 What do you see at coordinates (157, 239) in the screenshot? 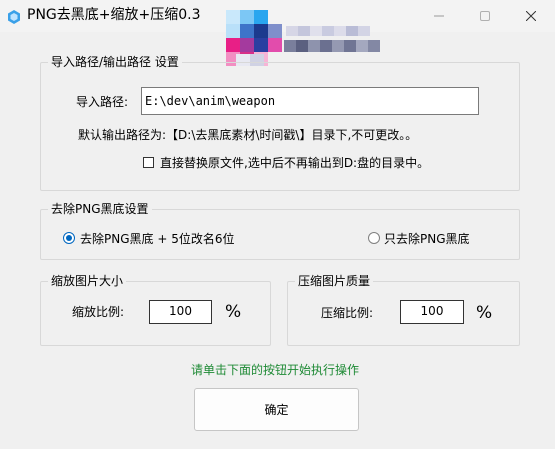
I see `remove-and-rename-label: 去除PNG黑底 + 5位改名6位` at bounding box center [157, 239].